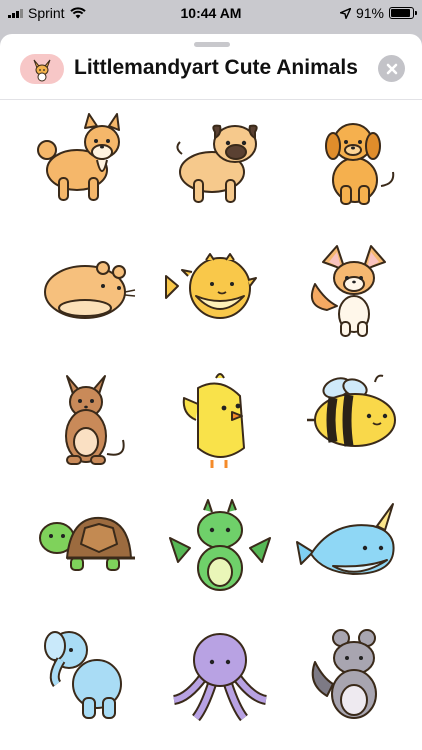 The width and height of the screenshot is (422, 750). I want to click on battery-level, so click(401, 13).